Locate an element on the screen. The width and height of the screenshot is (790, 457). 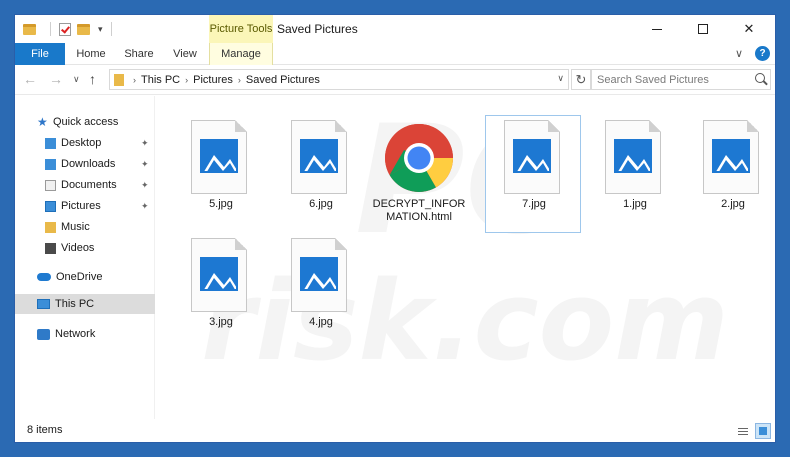
forward-arrow-icon: → is located at coordinates (56, 79).